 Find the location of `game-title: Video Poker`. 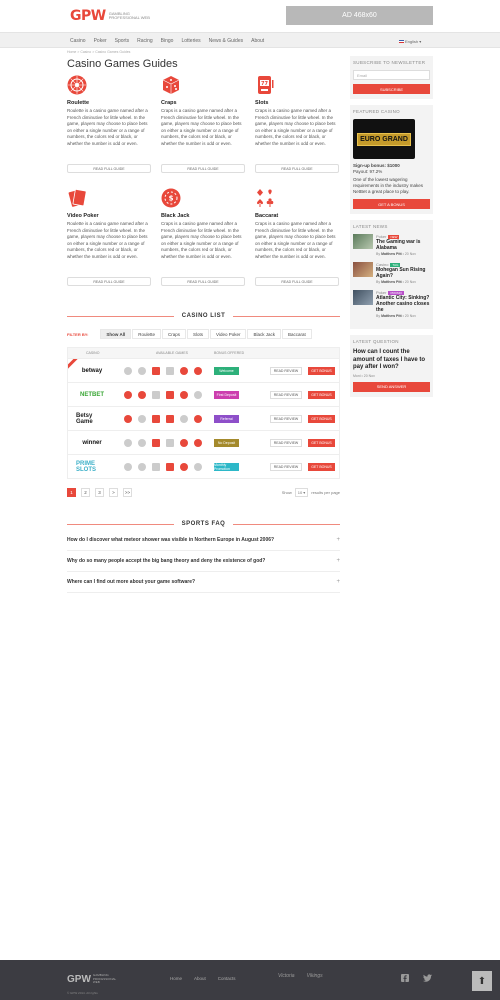

game-title: Video Poker is located at coordinates (109, 216).